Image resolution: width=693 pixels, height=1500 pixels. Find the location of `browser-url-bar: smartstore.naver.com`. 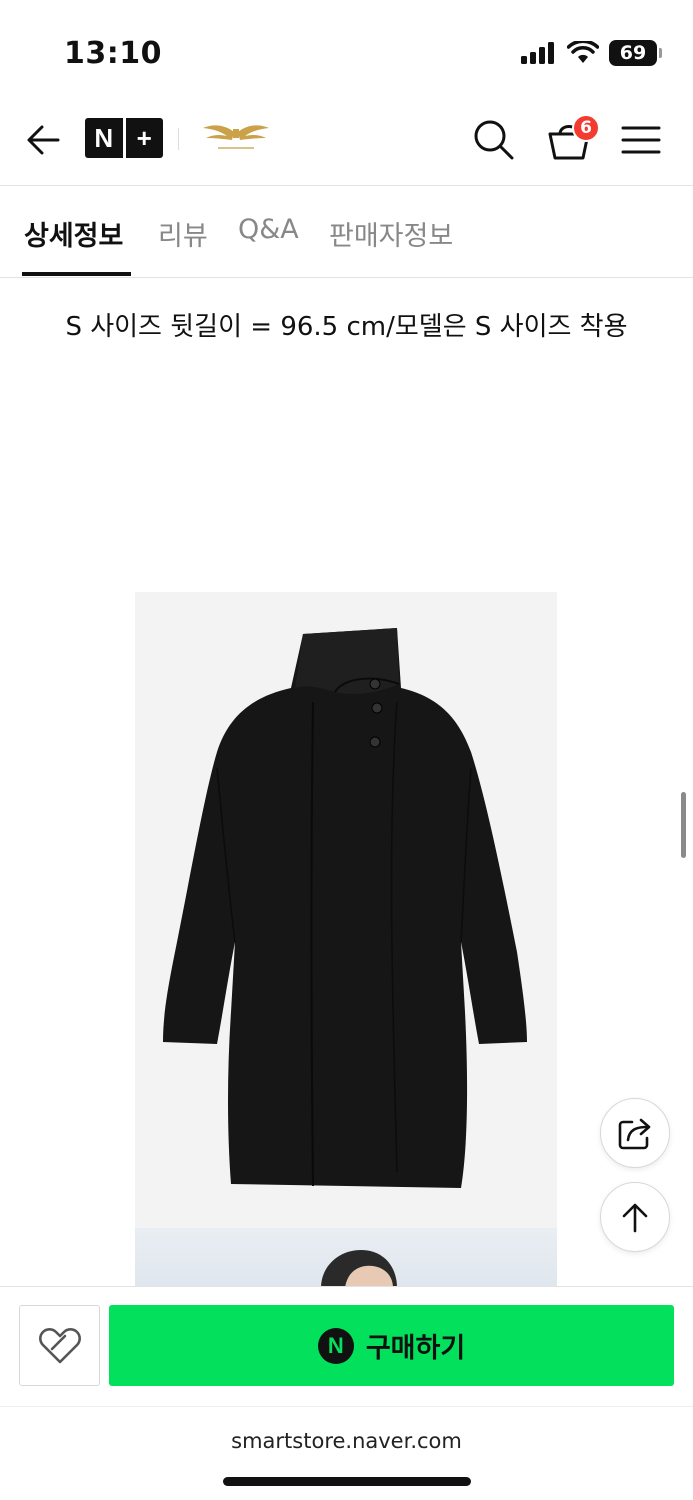

browser-url-bar: smartstore.naver.com is located at coordinates (346, 1453).